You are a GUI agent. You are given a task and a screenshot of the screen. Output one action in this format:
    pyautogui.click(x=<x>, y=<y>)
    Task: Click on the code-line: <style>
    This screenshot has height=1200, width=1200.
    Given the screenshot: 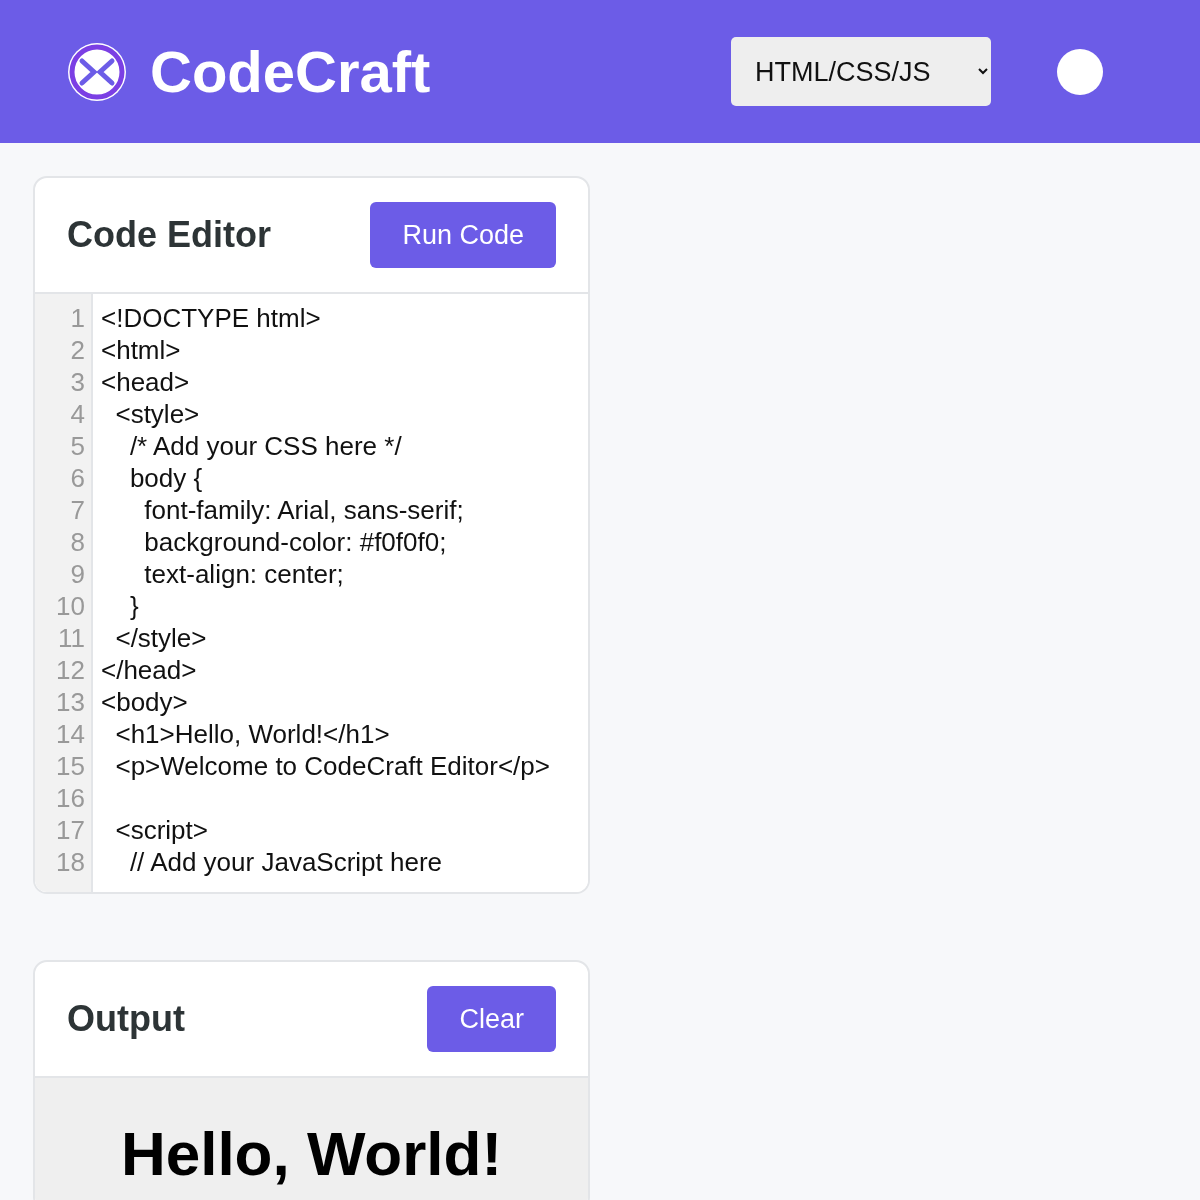 What is the action you would take?
    pyautogui.click(x=157, y=414)
    